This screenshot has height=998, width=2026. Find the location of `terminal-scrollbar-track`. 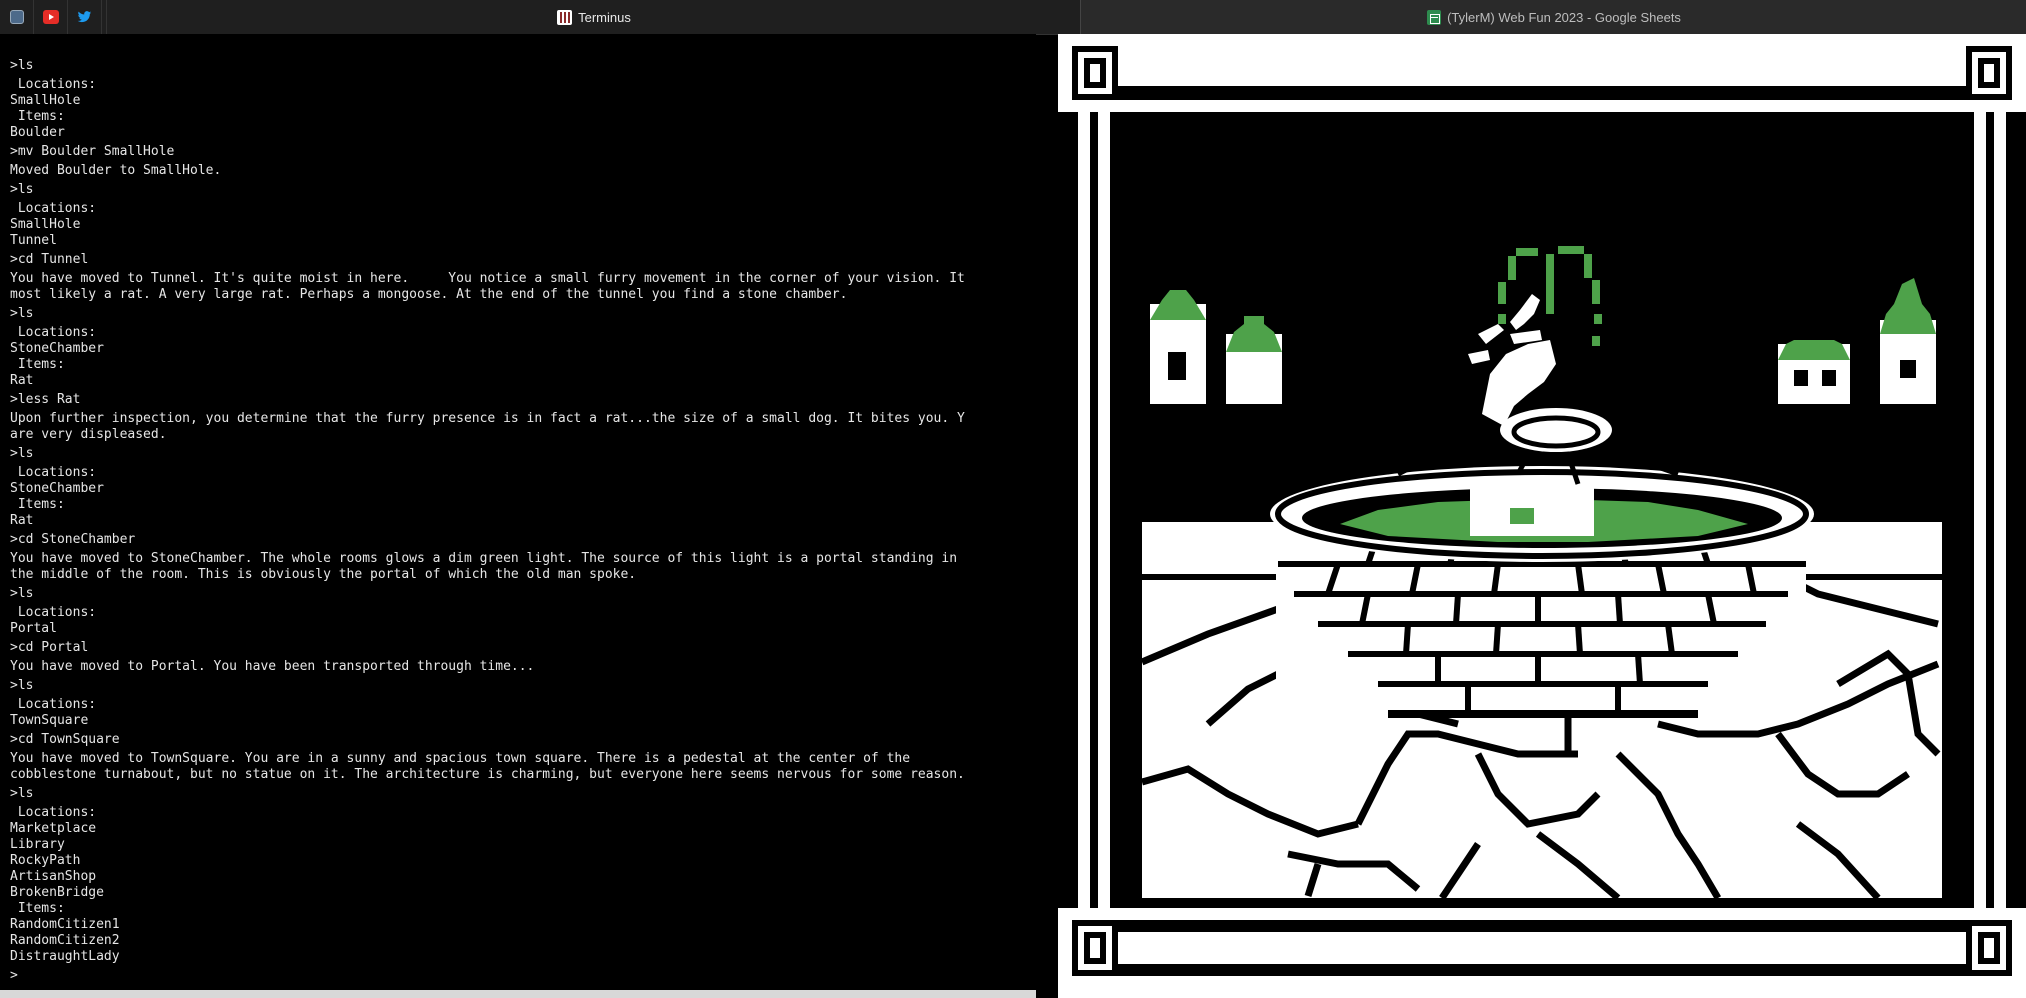

terminal-scrollbar-track is located at coordinates (518, 994).